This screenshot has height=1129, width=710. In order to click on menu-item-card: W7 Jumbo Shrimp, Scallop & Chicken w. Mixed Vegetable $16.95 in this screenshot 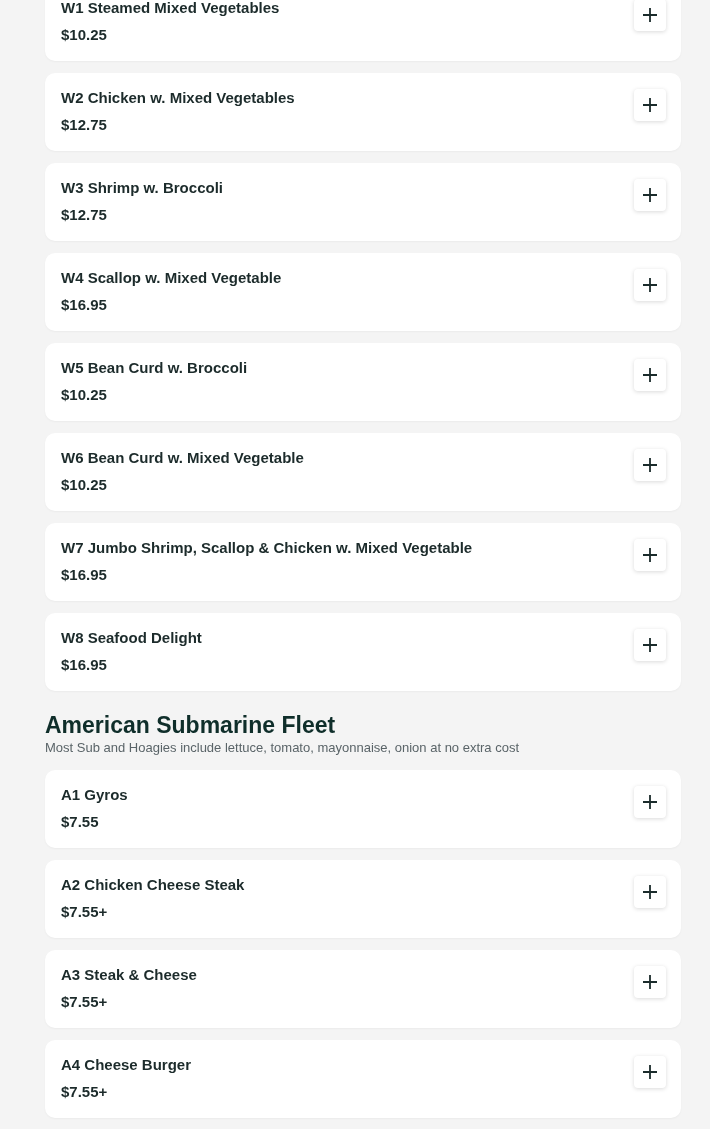, I will do `click(363, 562)`.